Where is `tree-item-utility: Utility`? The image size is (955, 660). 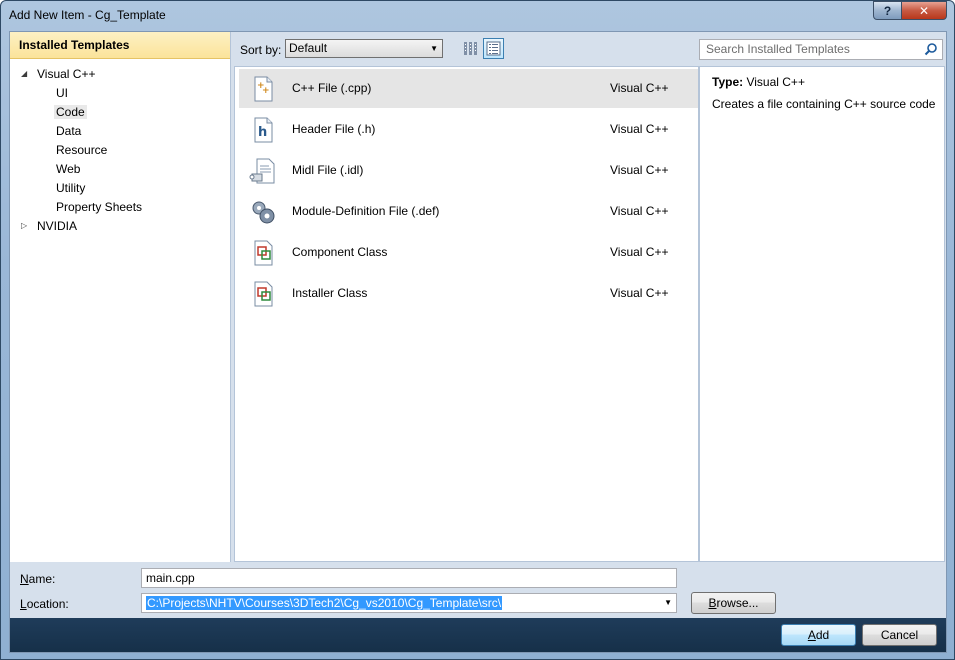
tree-item-utility: Utility is located at coordinates (70, 188).